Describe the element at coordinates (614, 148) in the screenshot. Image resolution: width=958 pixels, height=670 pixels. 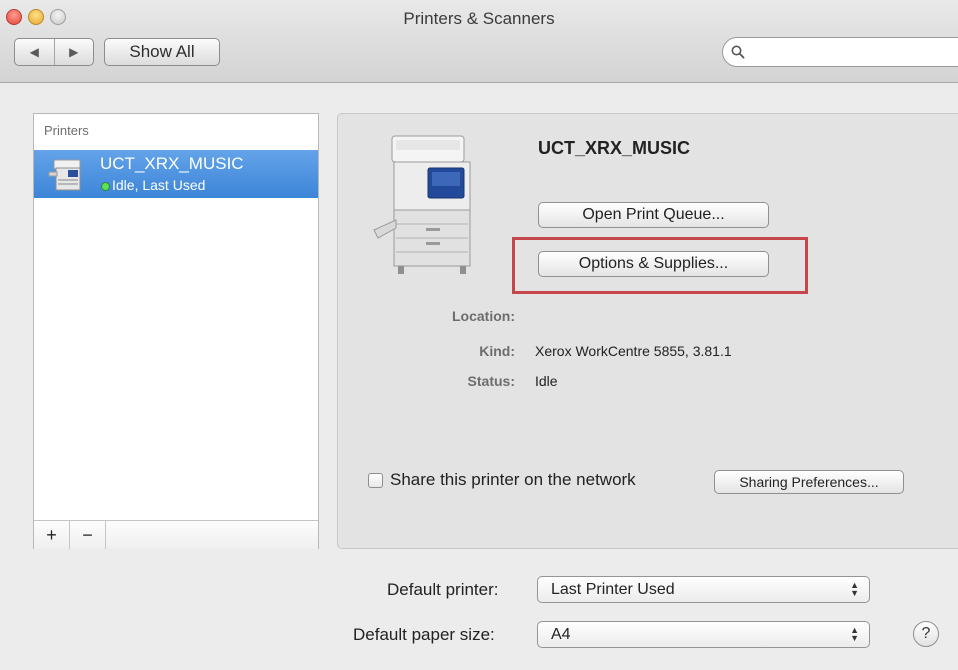
I see `printer-title: UCT_XRX_MUSIC` at that location.